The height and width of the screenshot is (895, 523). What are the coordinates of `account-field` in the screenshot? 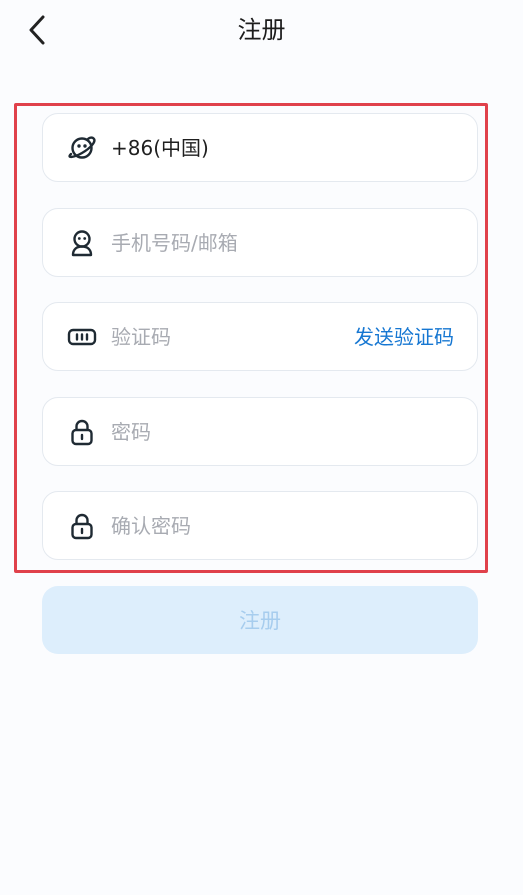 It's located at (260, 242).